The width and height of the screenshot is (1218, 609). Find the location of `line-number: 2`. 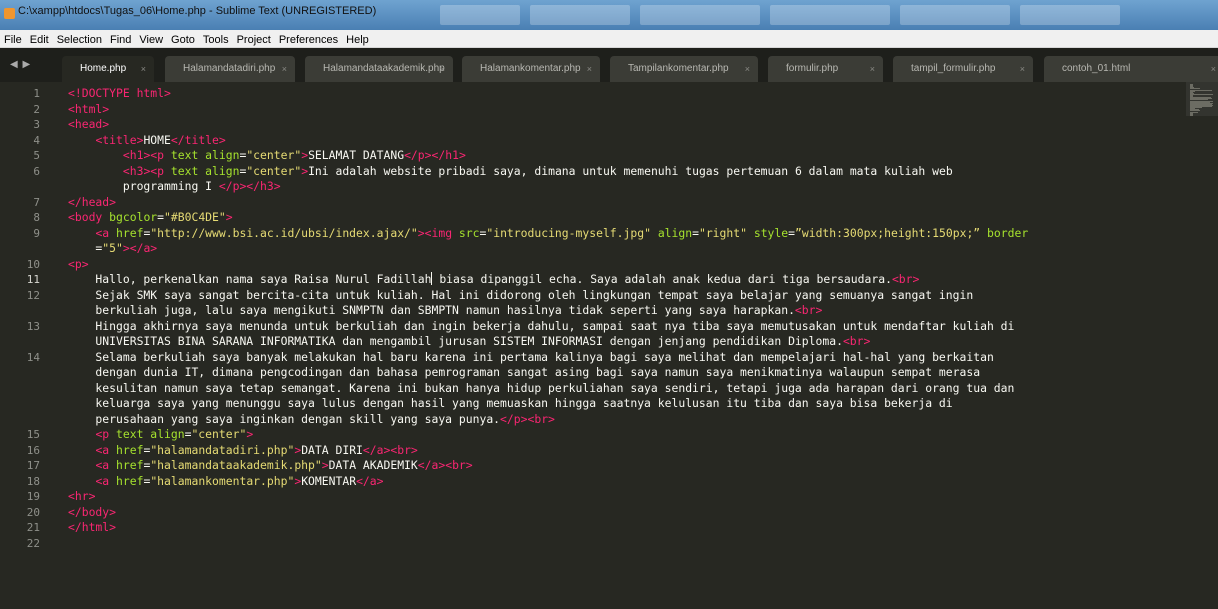

line-number: 2 is located at coordinates (36, 109).